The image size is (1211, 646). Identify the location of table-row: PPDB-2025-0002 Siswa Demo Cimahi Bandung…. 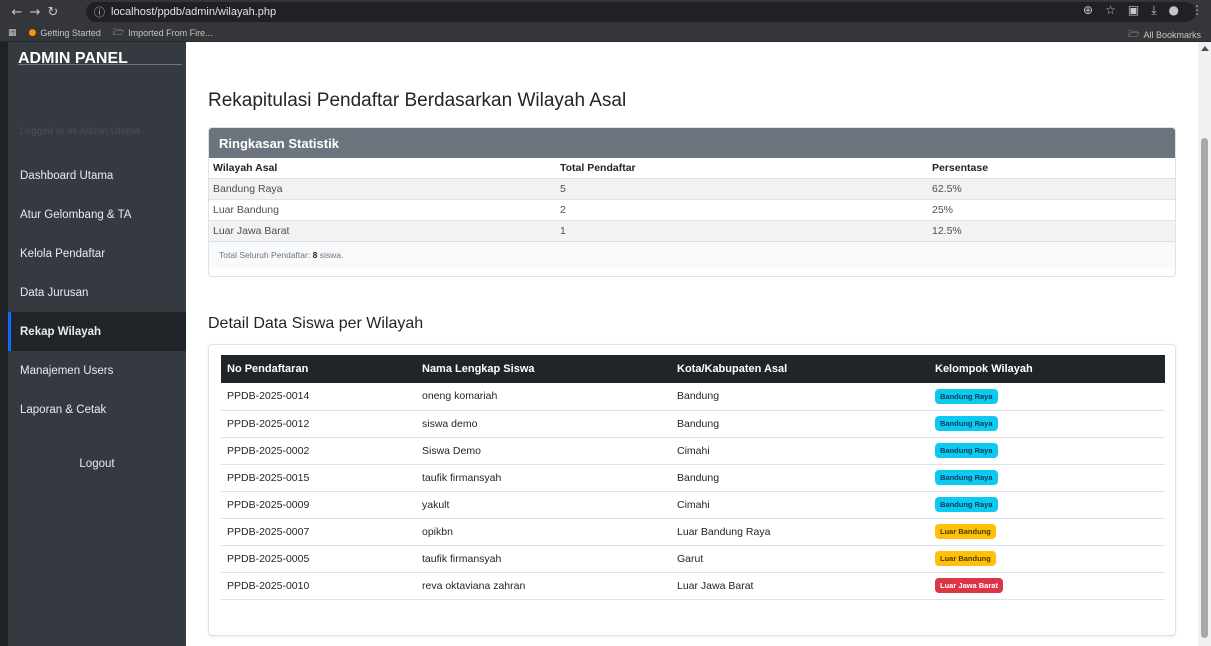
(693, 451).